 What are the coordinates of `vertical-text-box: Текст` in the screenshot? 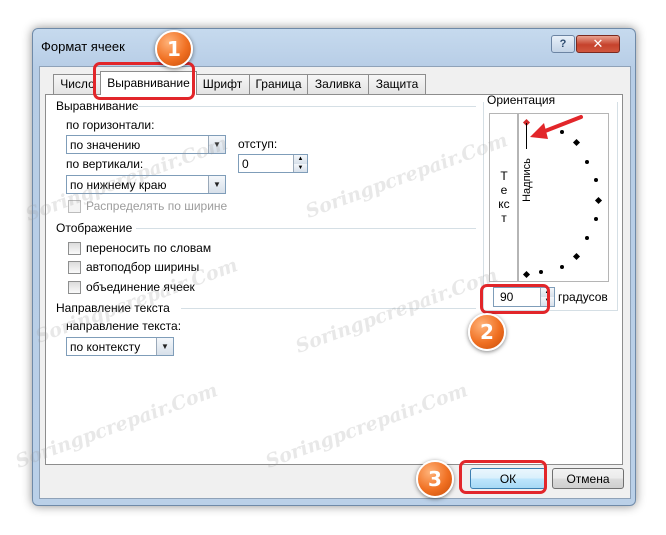 It's located at (503, 197).